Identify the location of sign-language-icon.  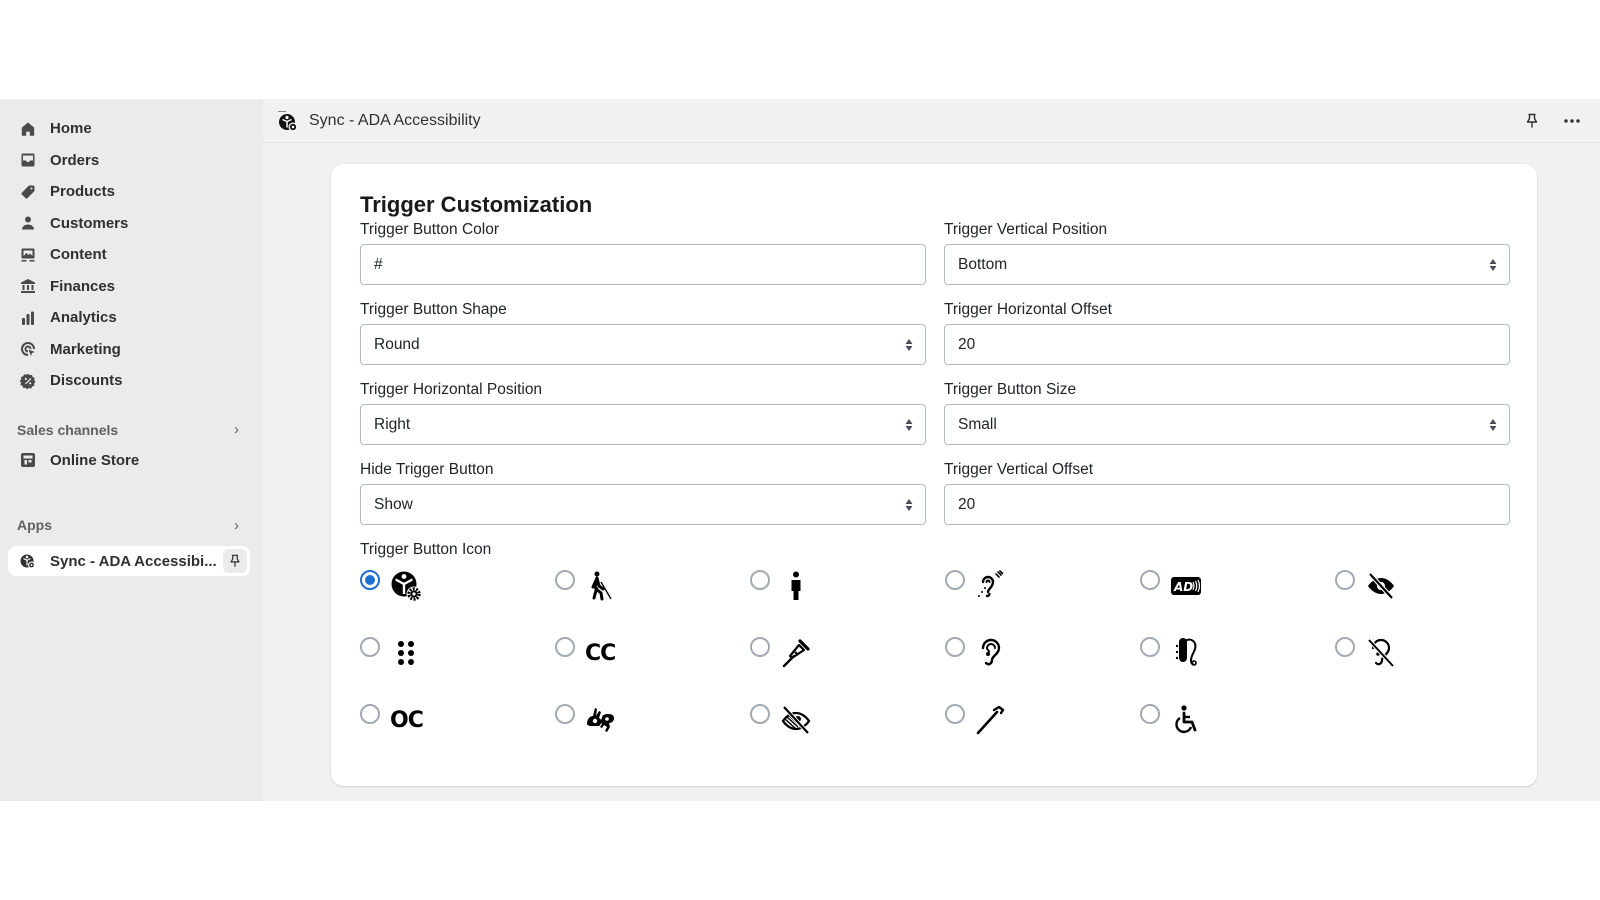
(605, 720).